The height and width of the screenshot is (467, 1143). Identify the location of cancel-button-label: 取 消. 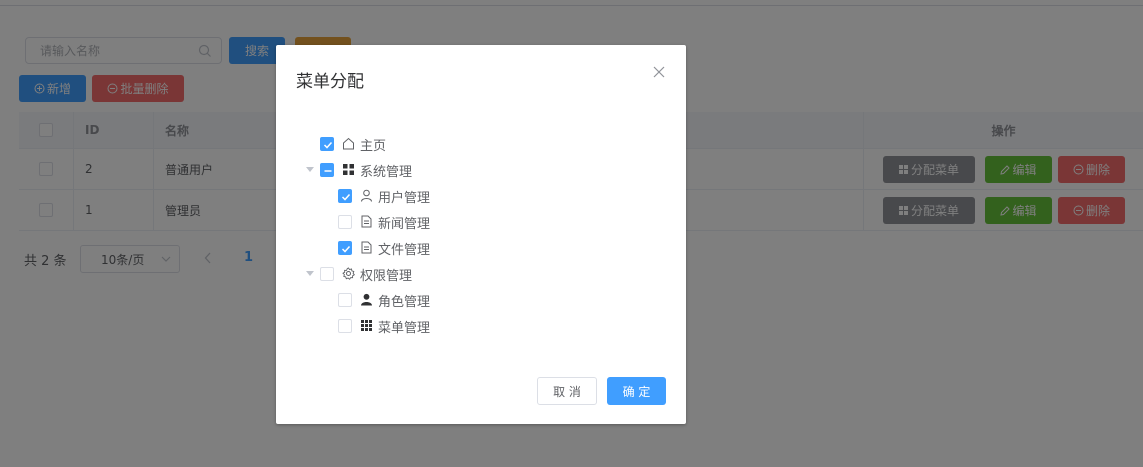
(567, 391).